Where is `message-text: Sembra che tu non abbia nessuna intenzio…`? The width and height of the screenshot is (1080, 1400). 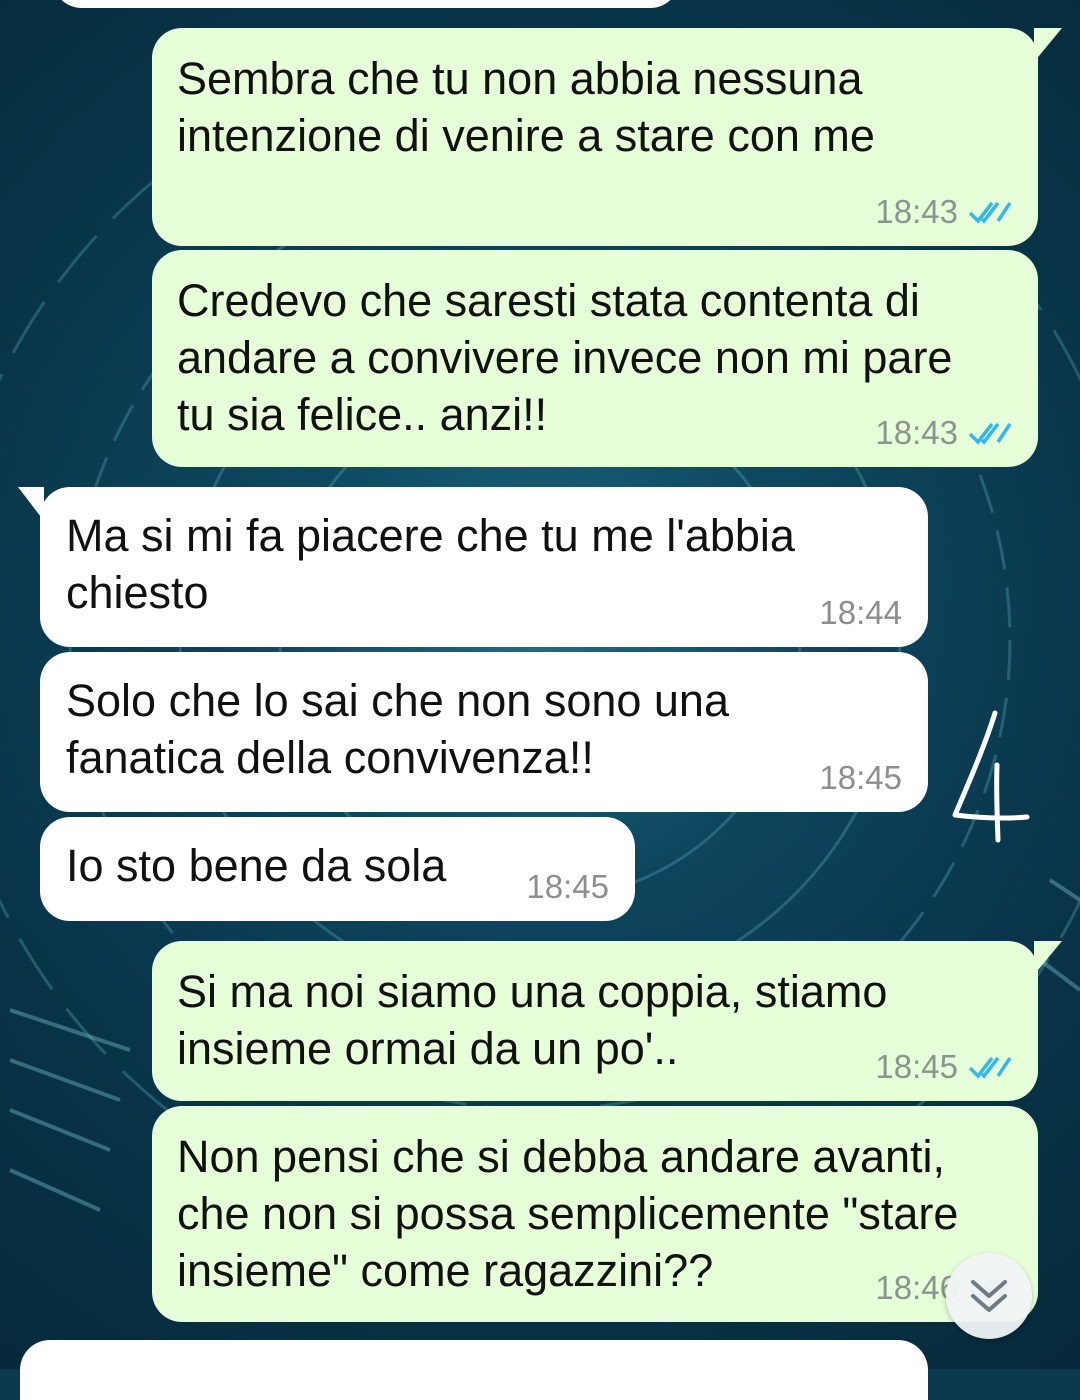 message-text: Sembra che tu non abbia nessuna intenzio… is located at coordinates (526, 107).